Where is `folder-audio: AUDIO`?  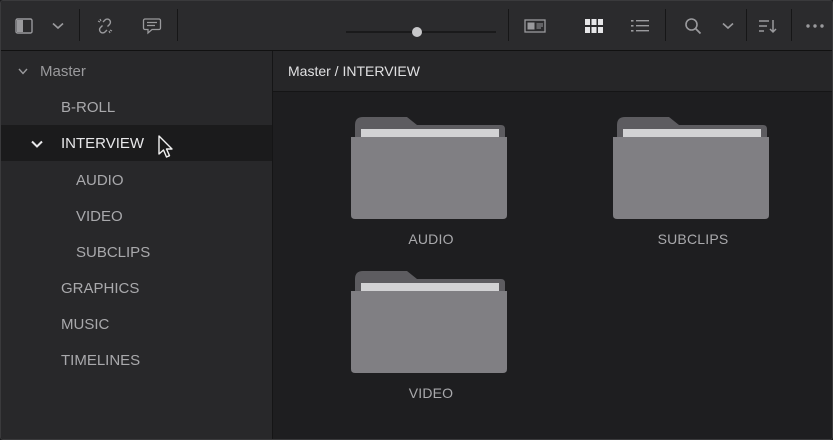 folder-audio: AUDIO is located at coordinates (431, 185).